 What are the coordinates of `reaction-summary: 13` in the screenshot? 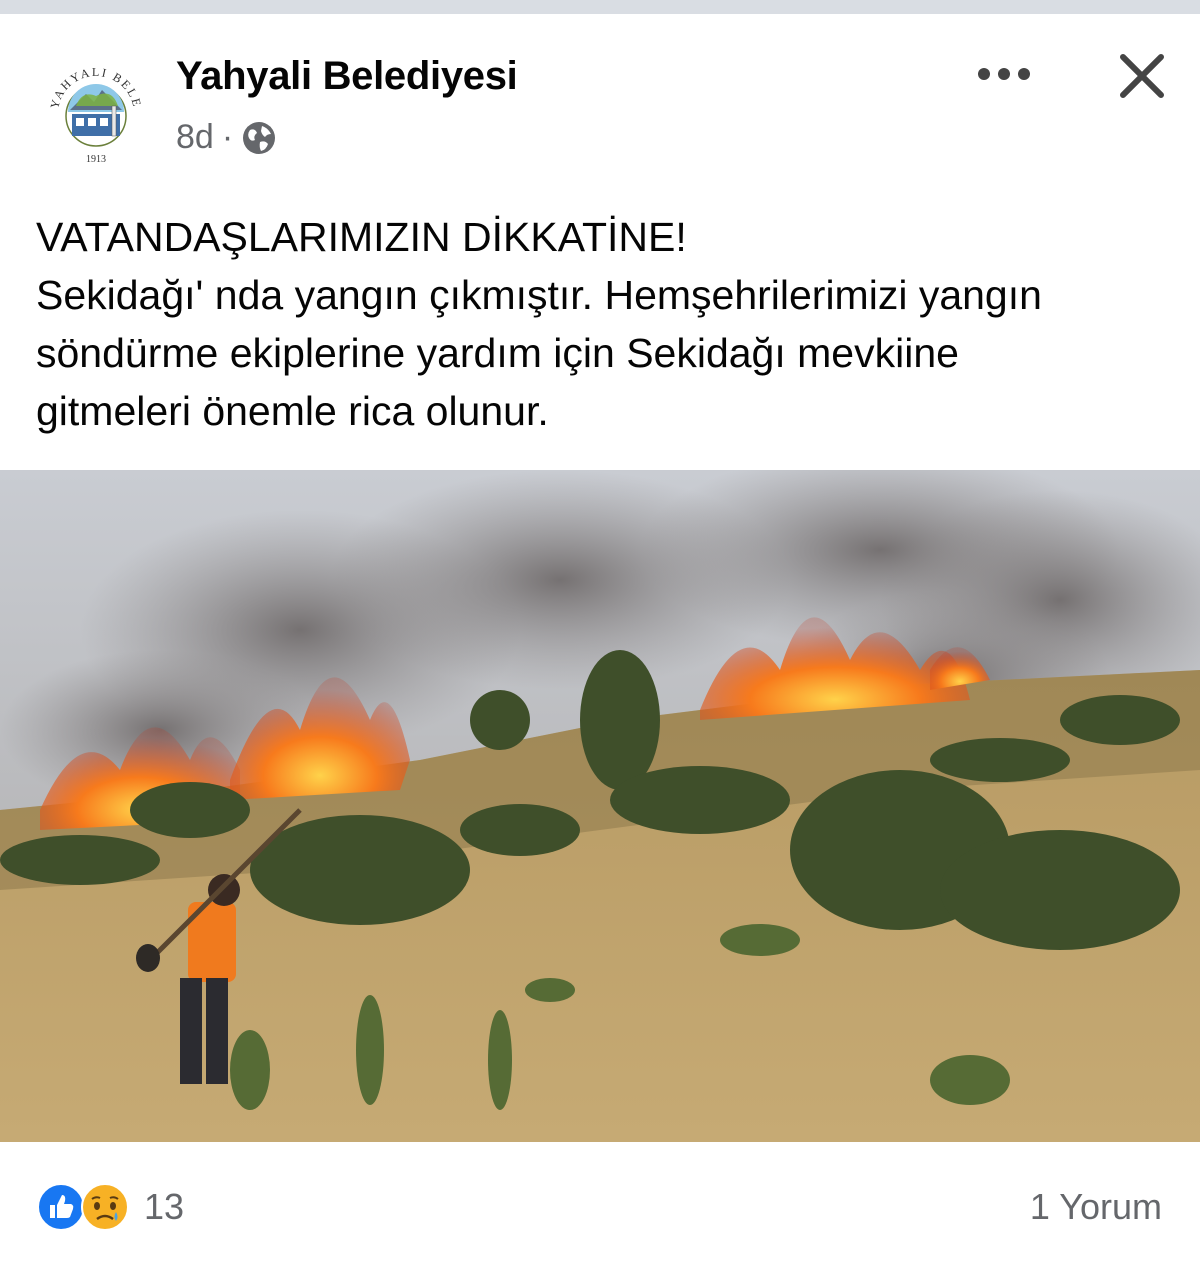 It's located at (110, 1207).